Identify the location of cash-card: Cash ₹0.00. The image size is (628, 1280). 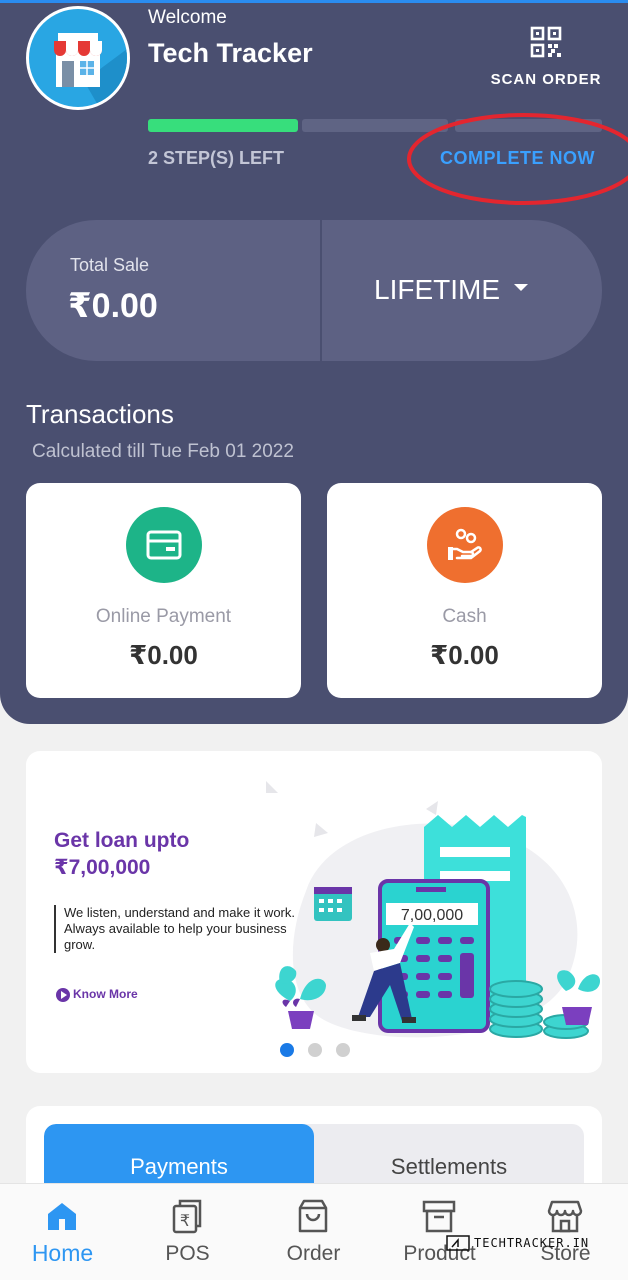
(464, 590).